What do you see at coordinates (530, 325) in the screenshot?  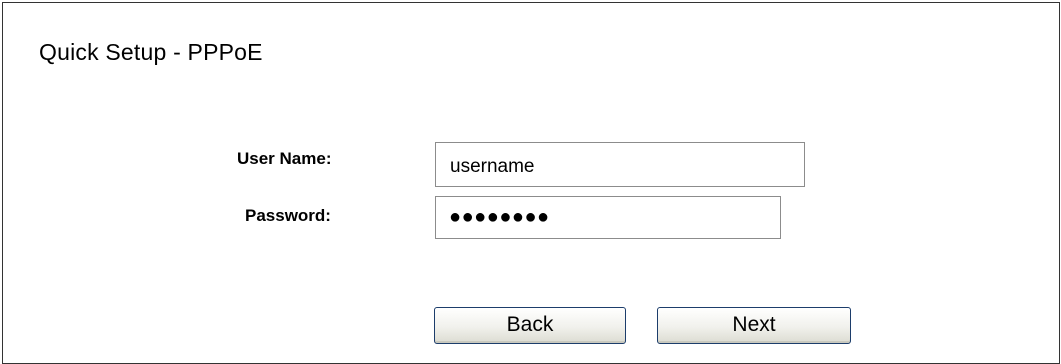 I see `back-button: Back` at bounding box center [530, 325].